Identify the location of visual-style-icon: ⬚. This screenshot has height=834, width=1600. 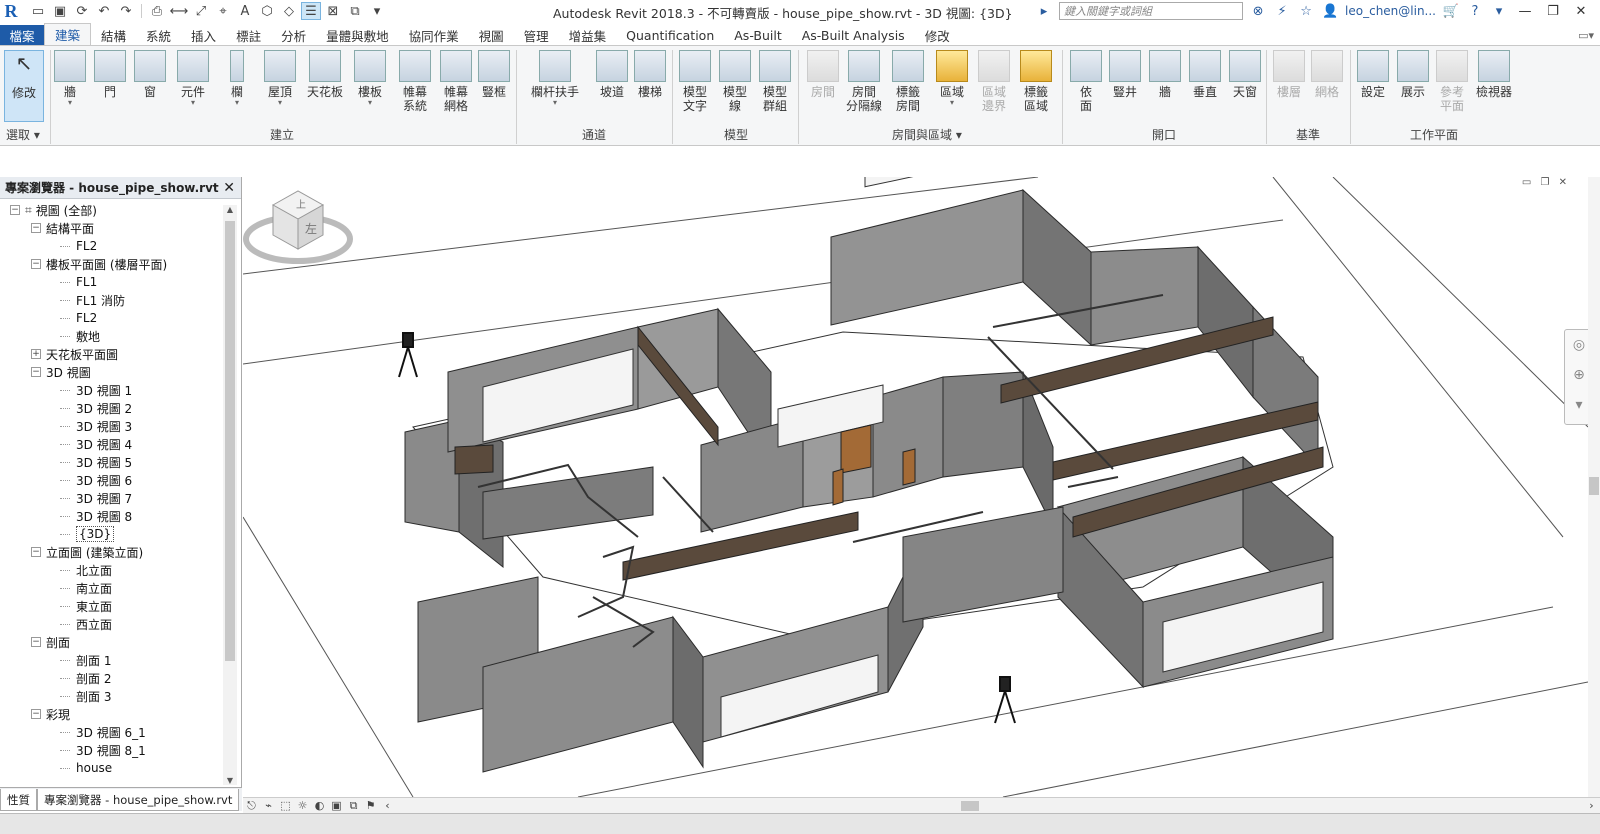
(285, 806).